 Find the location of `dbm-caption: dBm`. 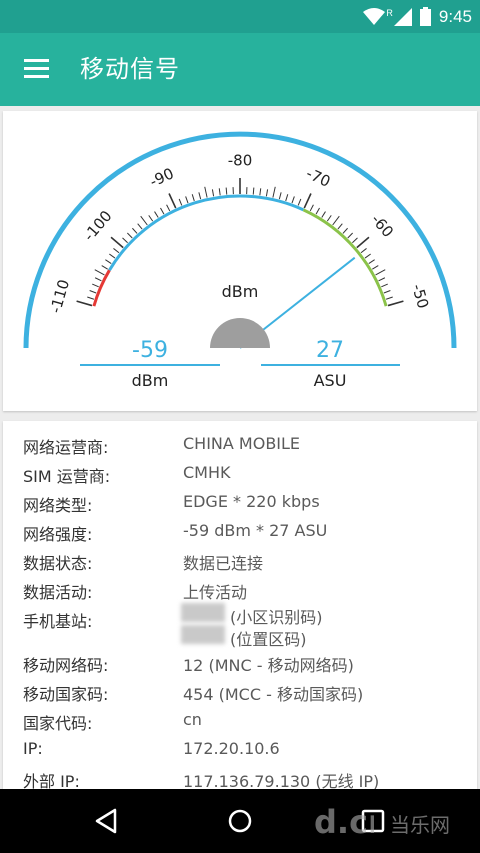

dbm-caption: dBm is located at coordinates (150, 380).